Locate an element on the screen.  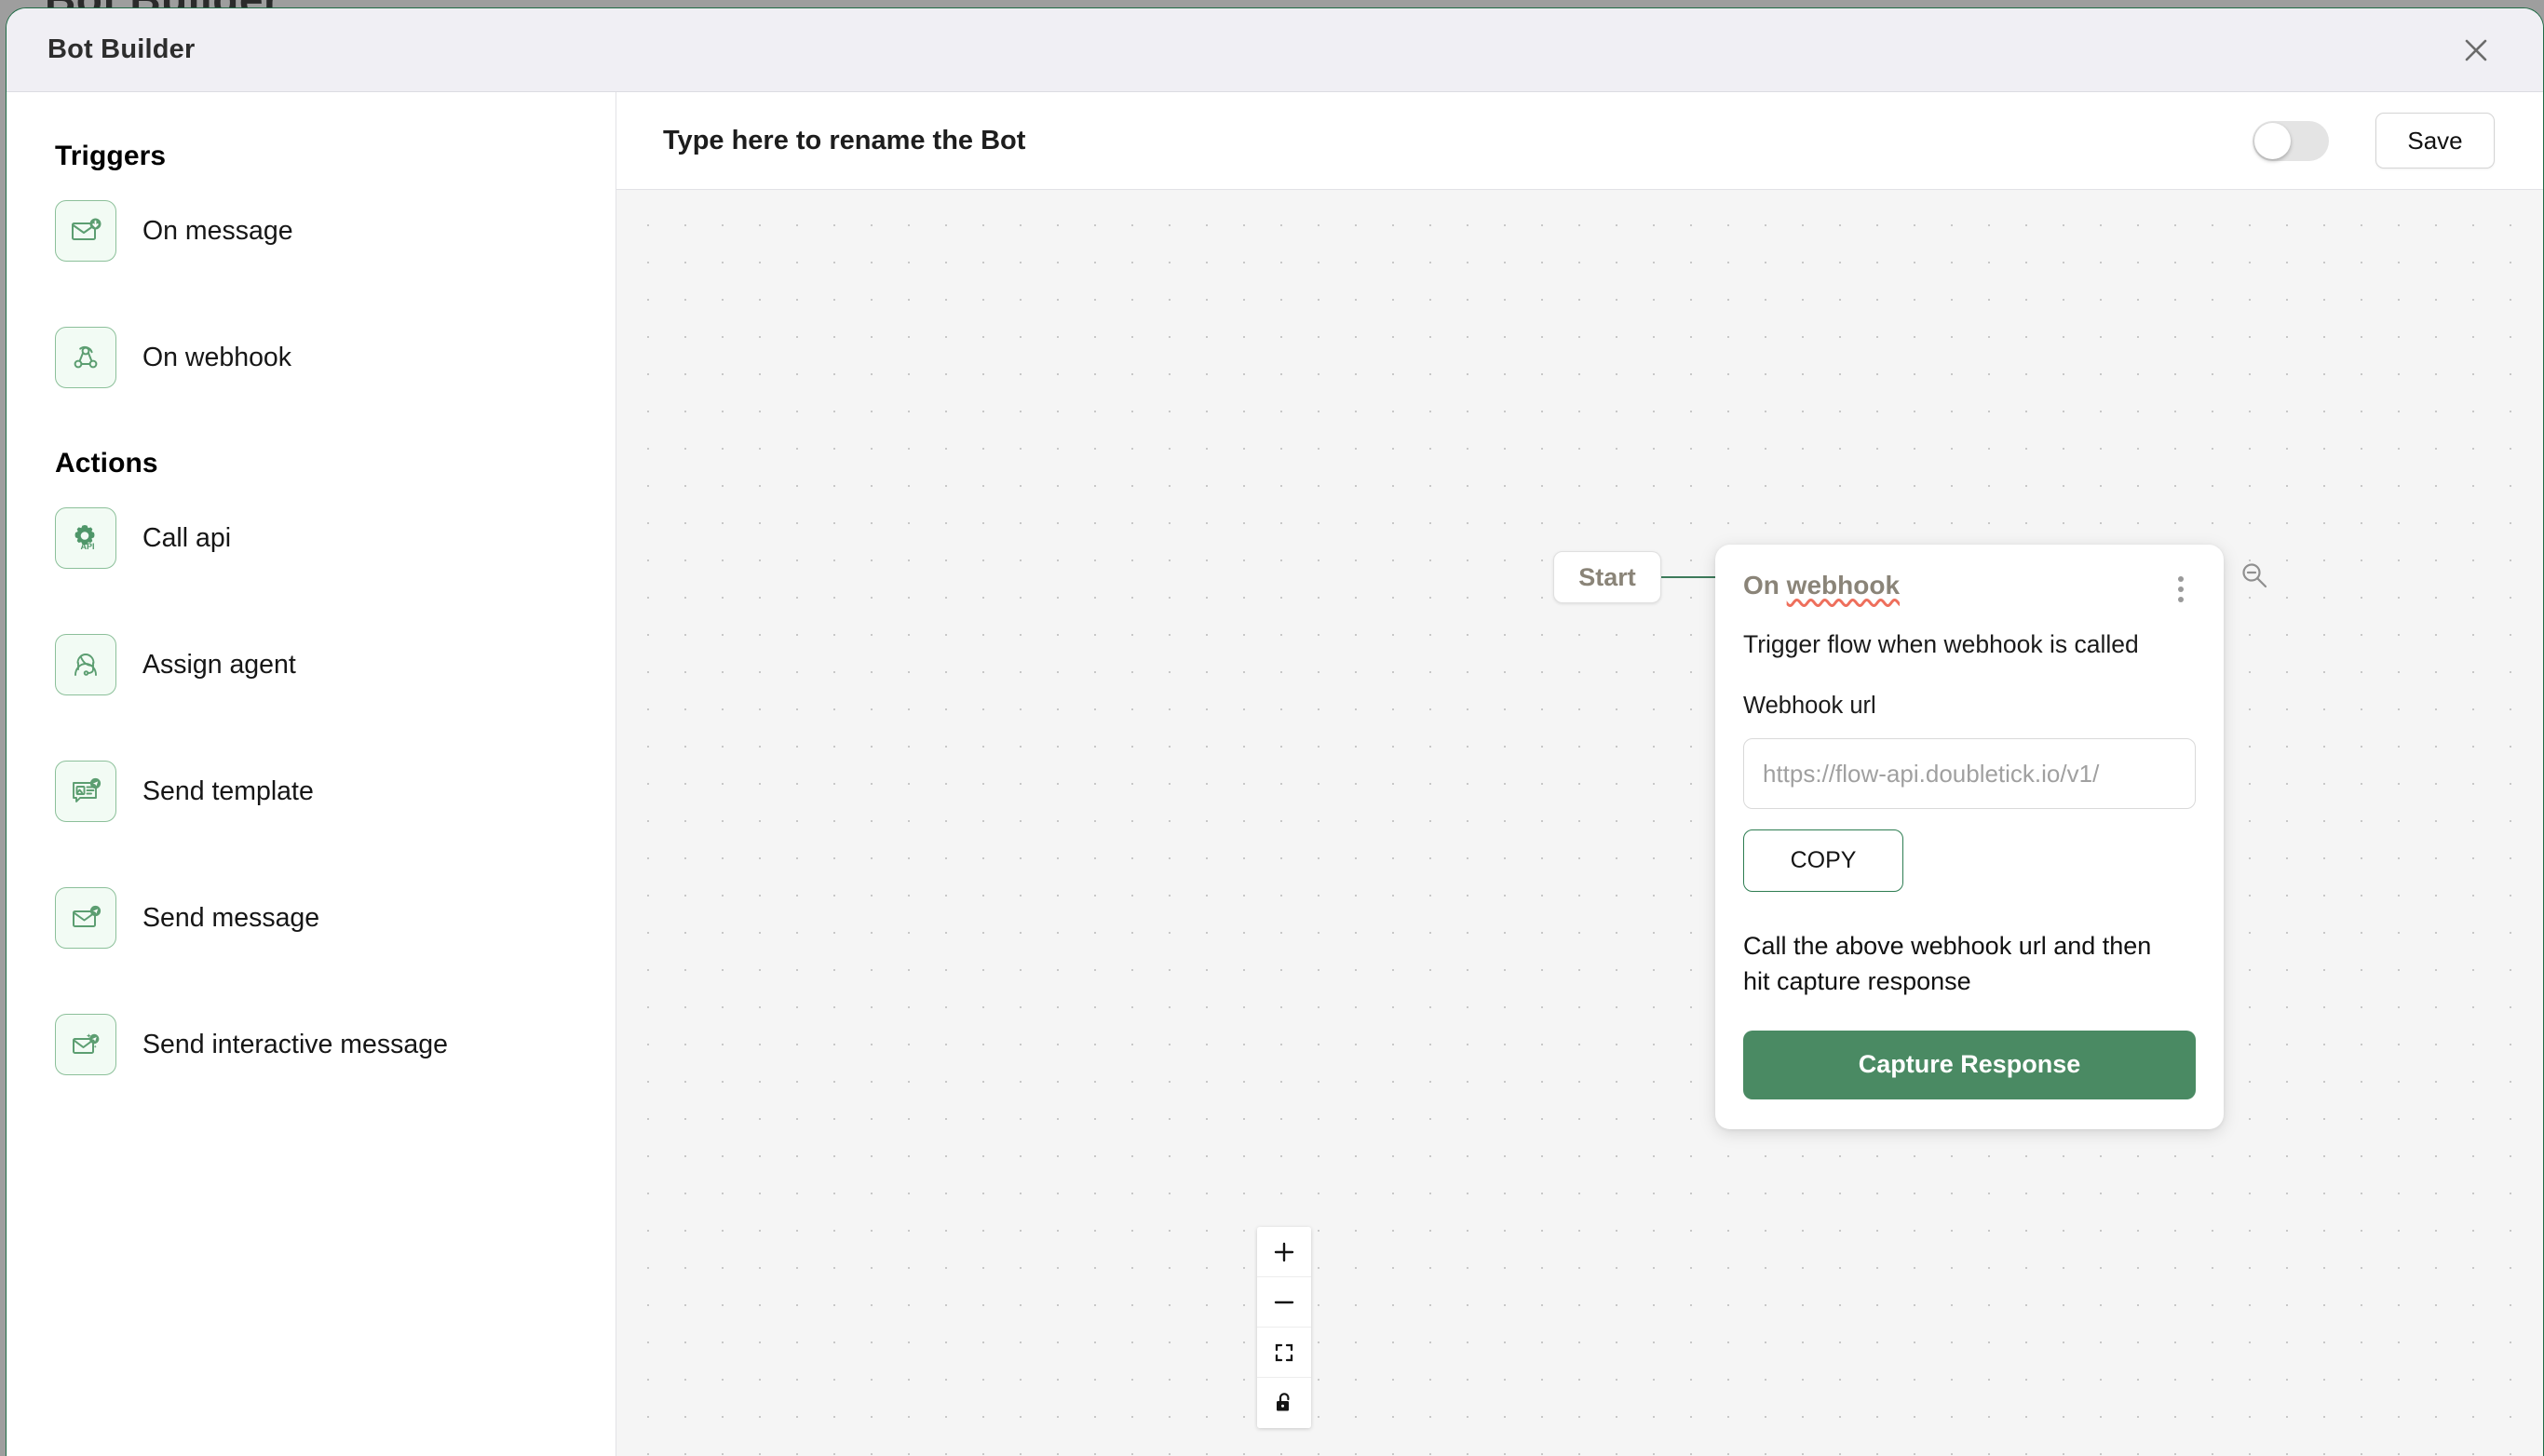
close-icon is located at coordinates (2476, 50).